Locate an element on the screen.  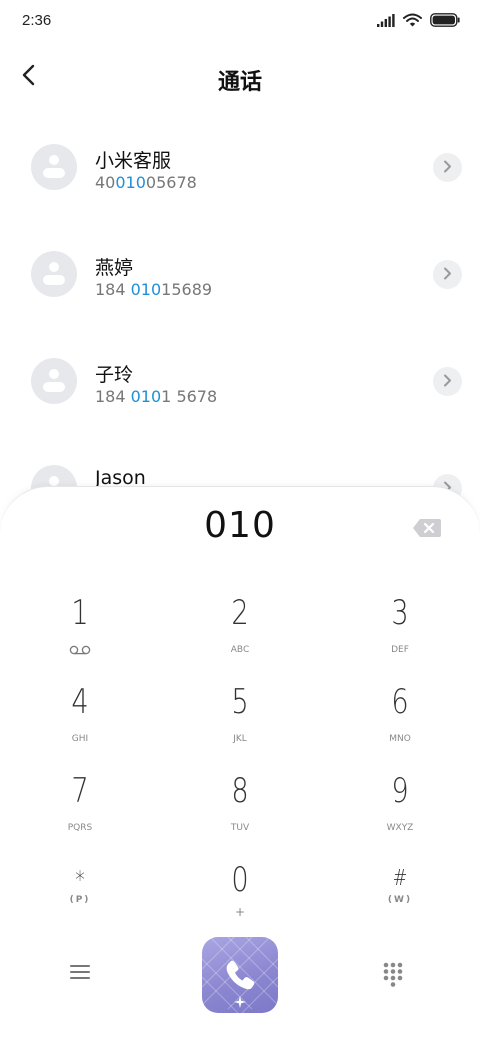
status-time: 2:36 is located at coordinates (37, 20).